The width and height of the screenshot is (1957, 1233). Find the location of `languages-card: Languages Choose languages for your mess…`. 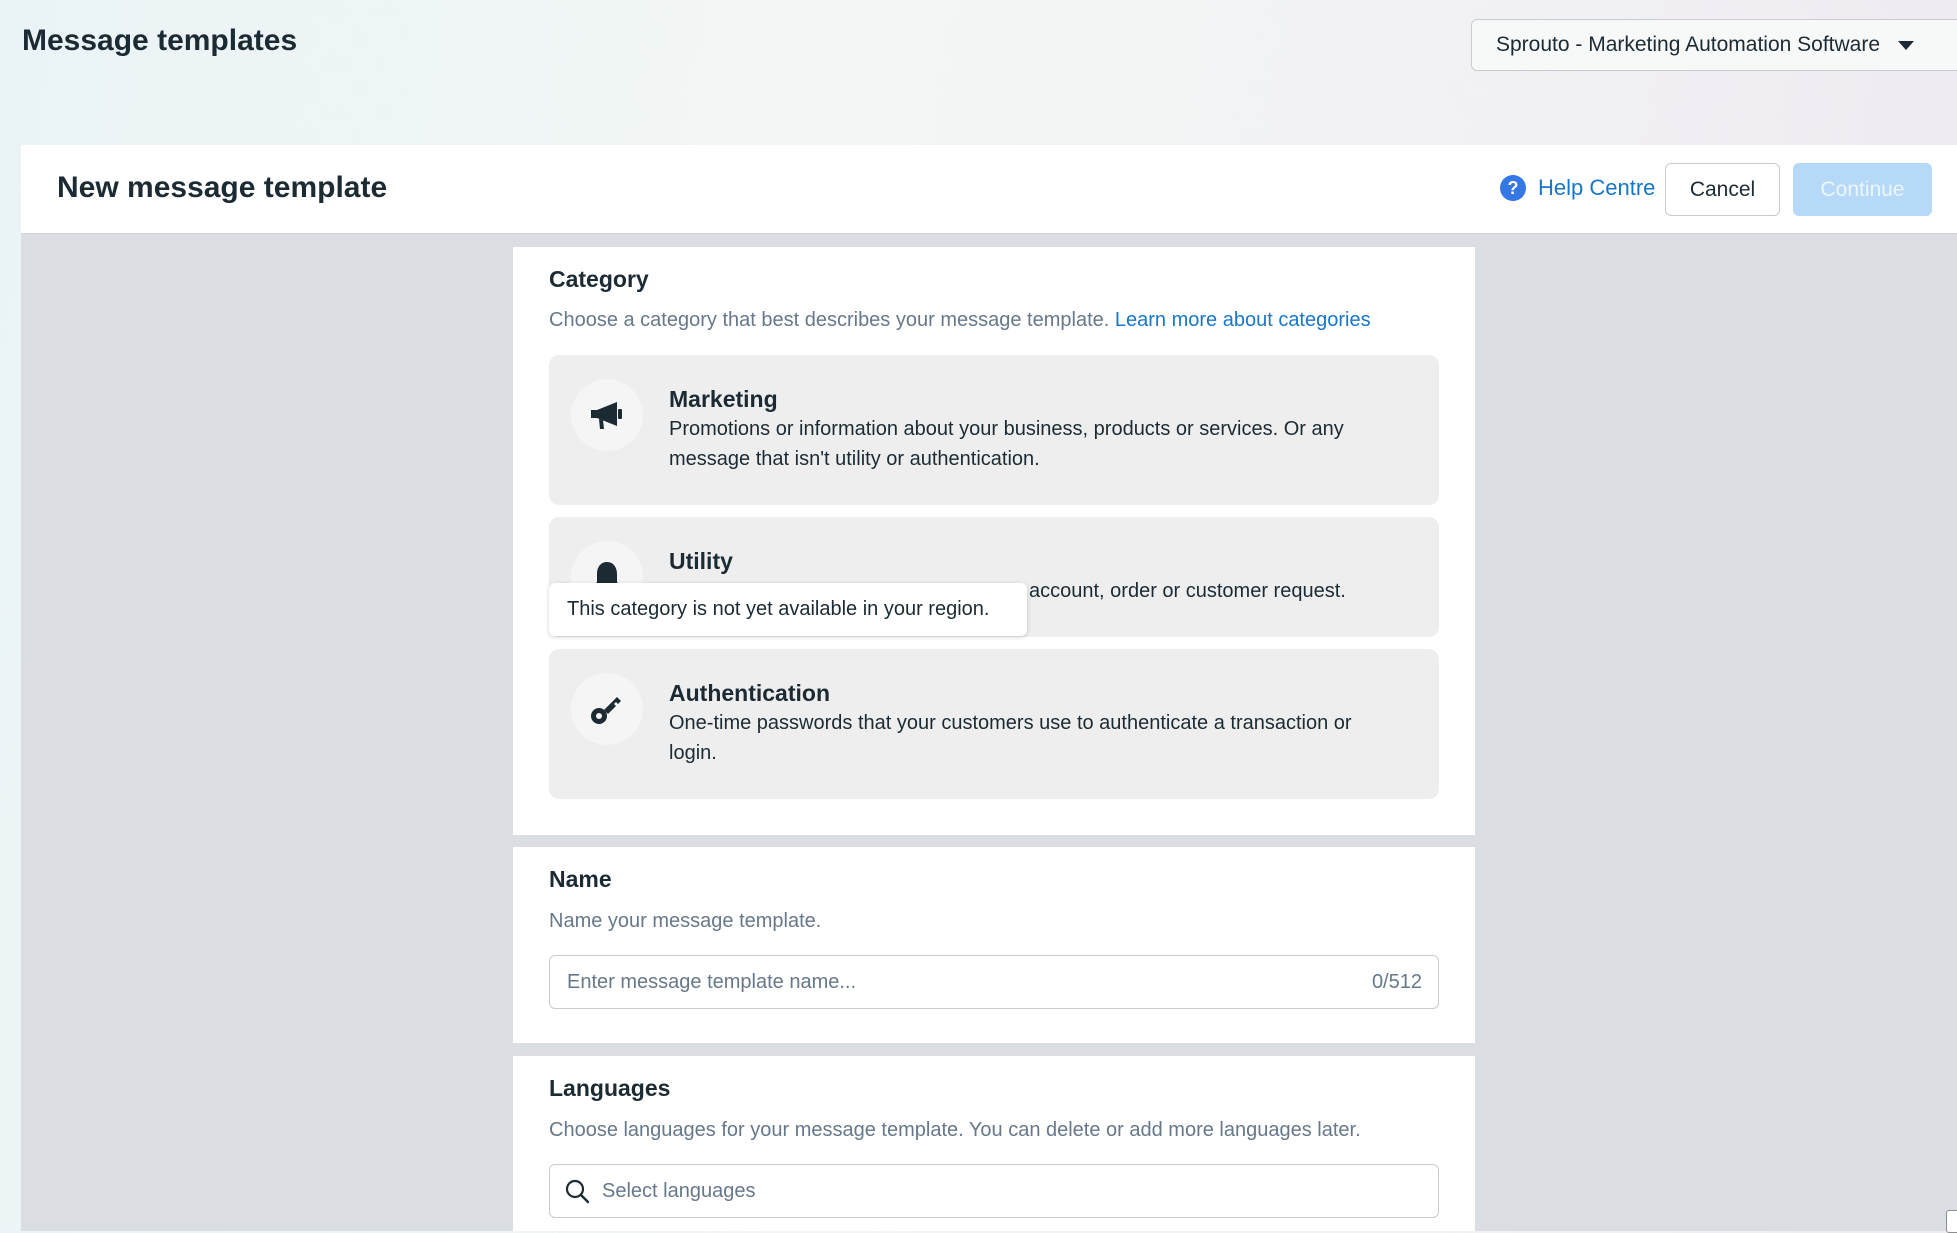

languages-card: Languages Choose languages for your mess… is located at coordinates (994, 1143).